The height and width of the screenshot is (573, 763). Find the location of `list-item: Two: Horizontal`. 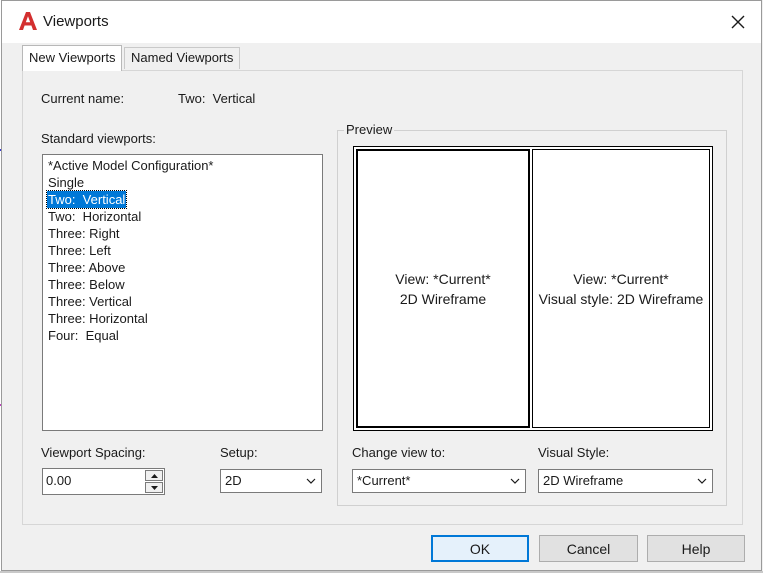

list-item: Two: Horizontal is located at coordinates (94, 216).